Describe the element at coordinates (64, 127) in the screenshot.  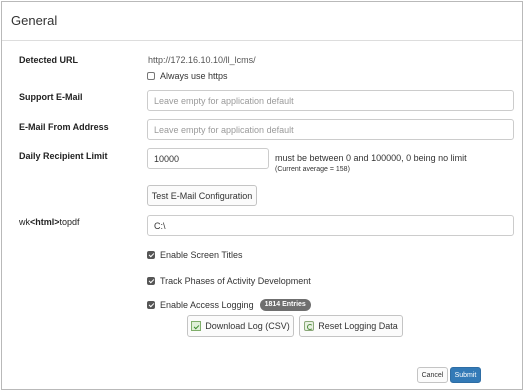
I see `email-from-label: E-Mail From Address` at that location.